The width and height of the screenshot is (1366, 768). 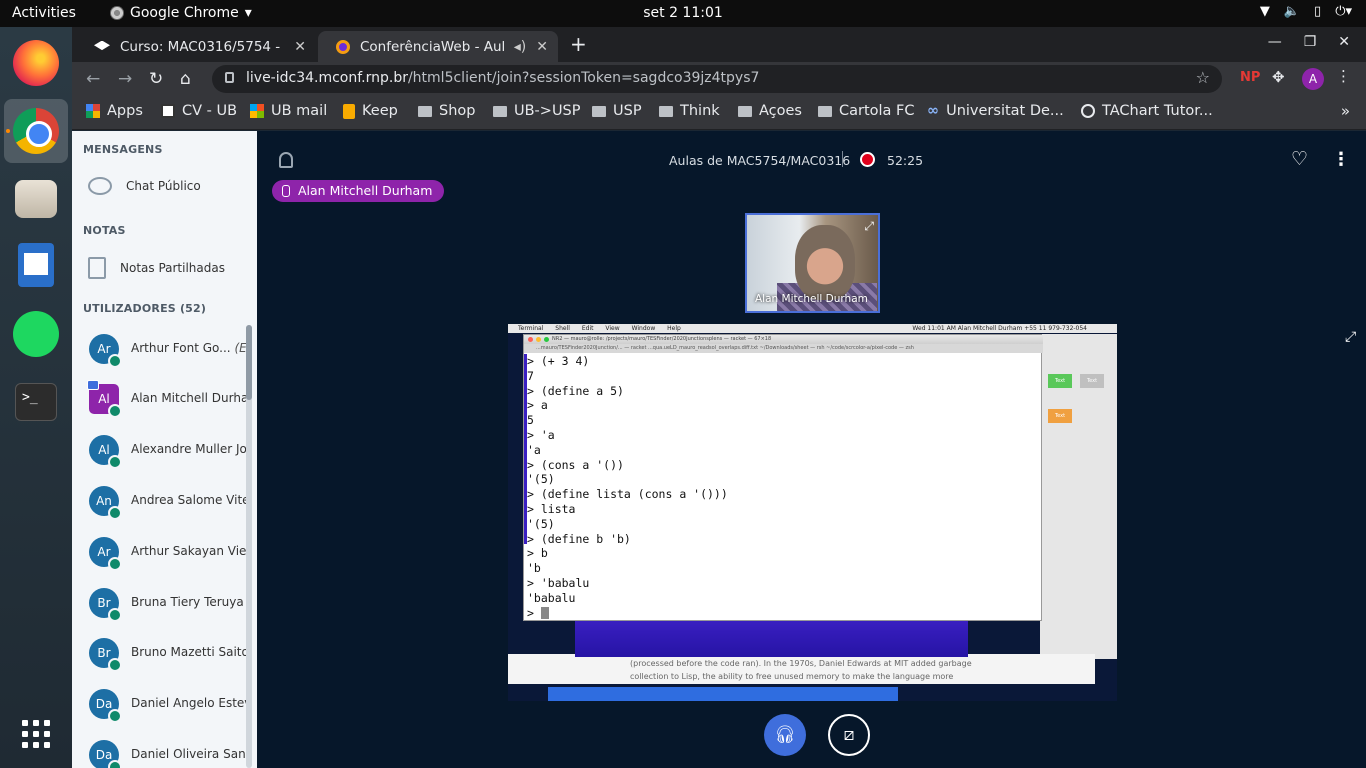 What do you see at coordinates (1275, 42) in the screenshot?
I see `minimize-icon: —` at bounding box center [1275, 42].